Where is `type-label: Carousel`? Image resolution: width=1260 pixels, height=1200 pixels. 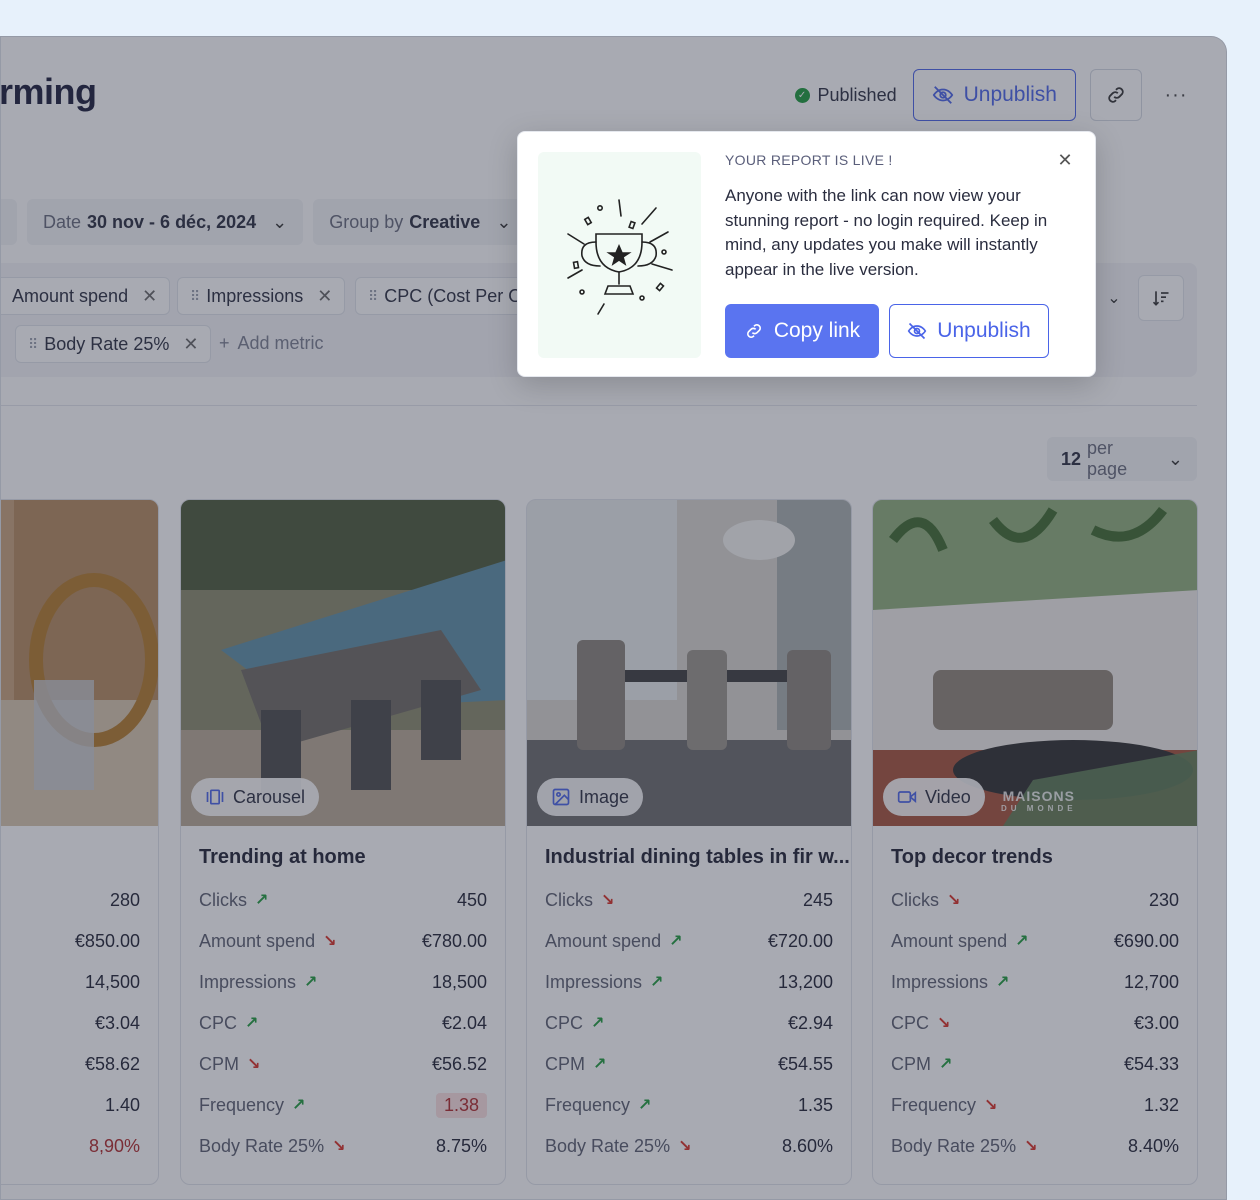 type-label: Carousel is located at coordinates (269, 796).